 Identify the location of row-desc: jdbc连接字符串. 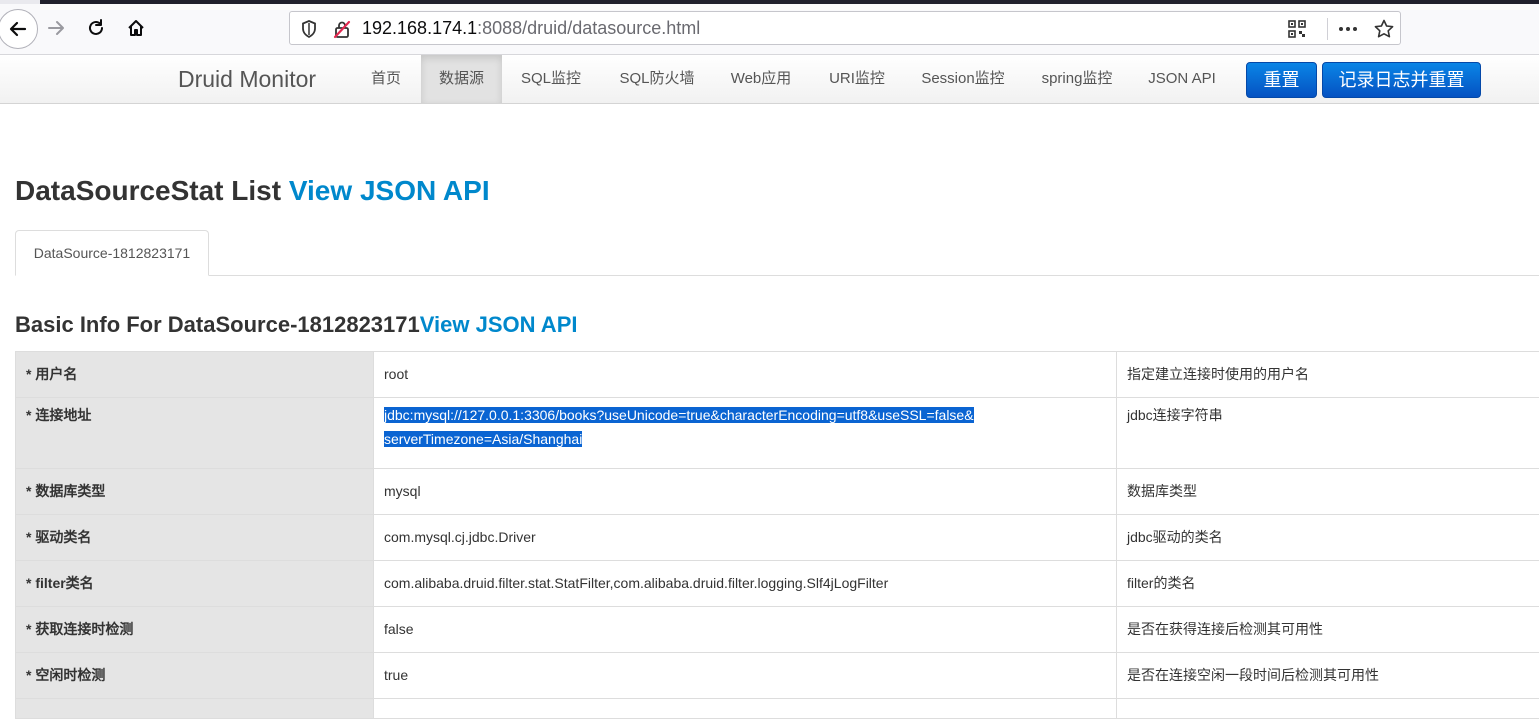
(1328, 433).